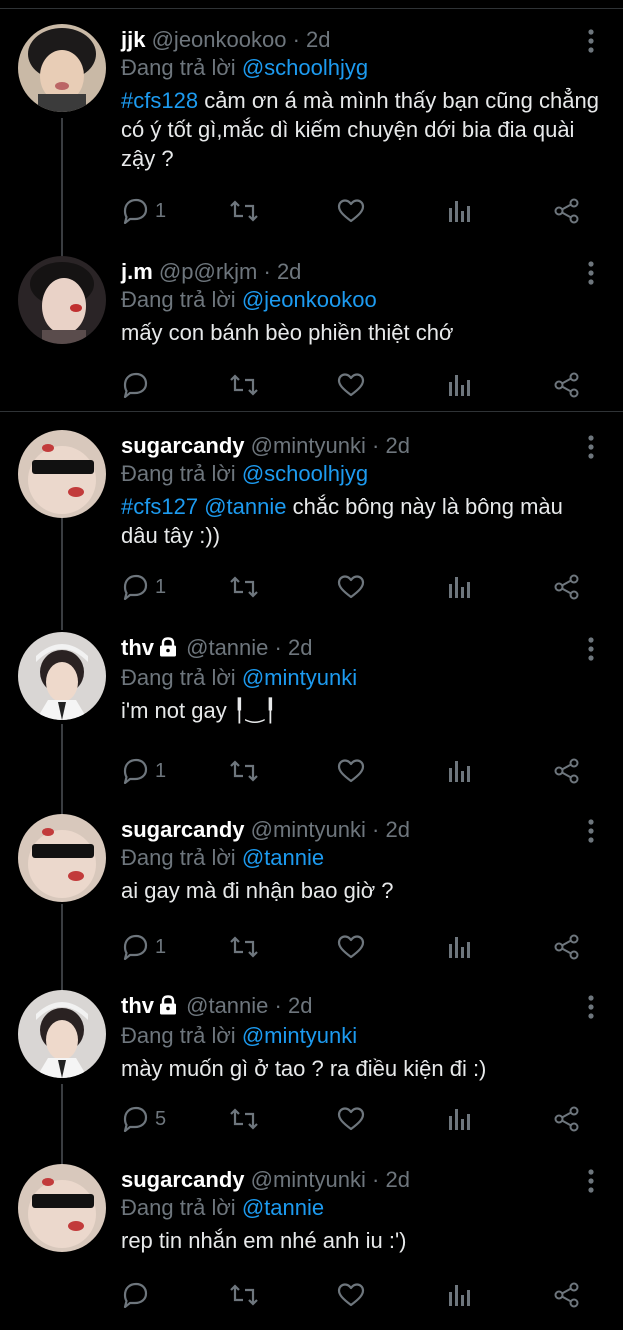 The height and width of the screenshot is (1330, 623). I want to click on user-handle: @p@rkjm, so click(208, 271).